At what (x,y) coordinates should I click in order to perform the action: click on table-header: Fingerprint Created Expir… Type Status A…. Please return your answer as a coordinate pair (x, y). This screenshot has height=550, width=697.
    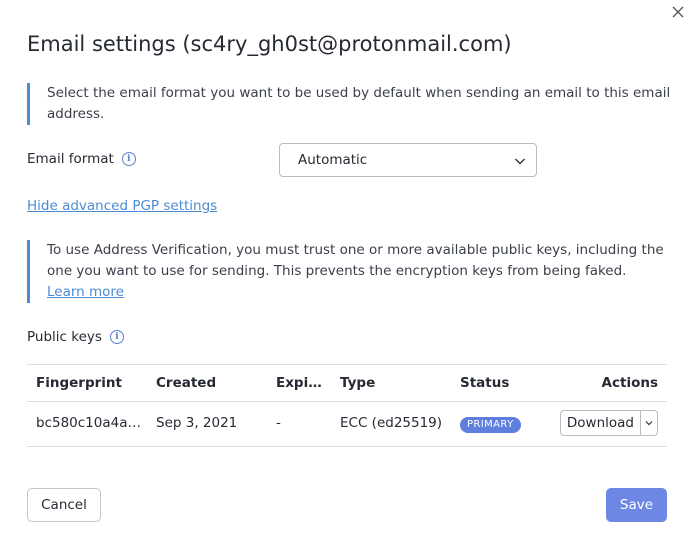
    Looking at the image, I should click on (347, 383).